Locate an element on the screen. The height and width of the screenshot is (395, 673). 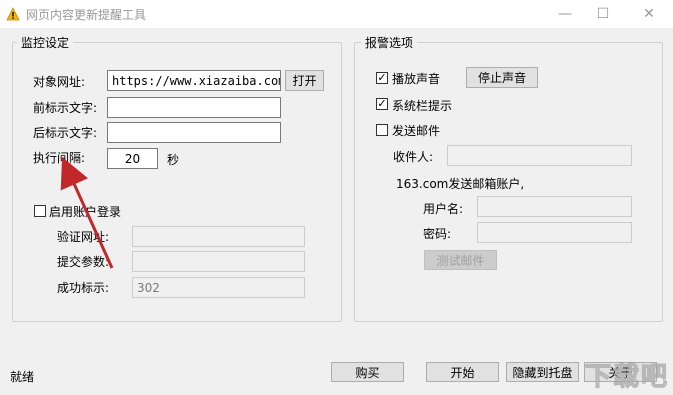
alarm-options-title: 报警选项 is located at coordinates (389, 42).